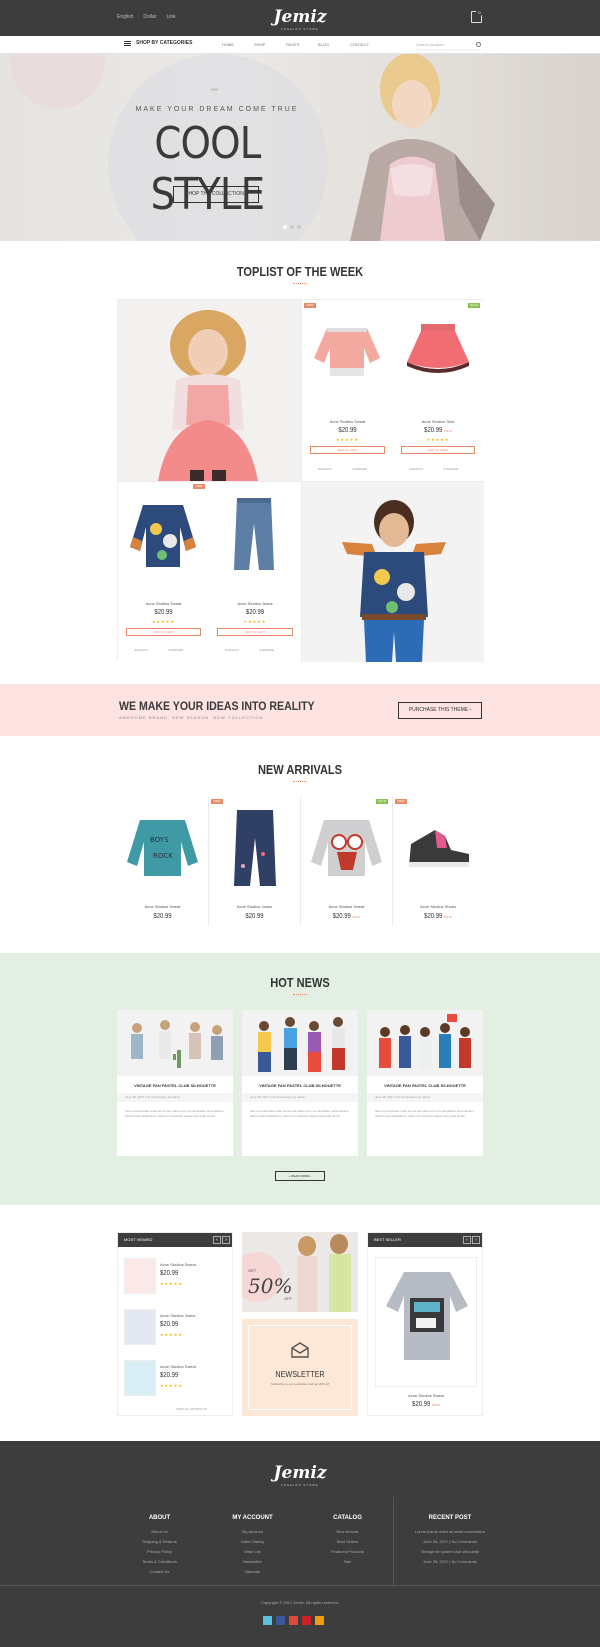 This screenshot has width=600, height=1647. What do you see at coordinates (159, 1561) in the screenshot?
I see `footer-link: Terms & Conditions` at bounding box center [159, 1561].